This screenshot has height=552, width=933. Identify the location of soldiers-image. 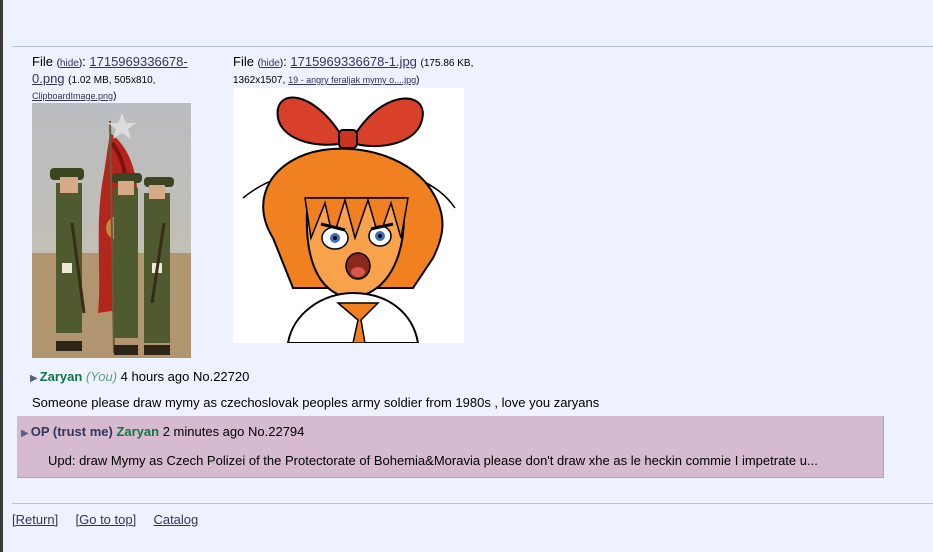
(111, 230).